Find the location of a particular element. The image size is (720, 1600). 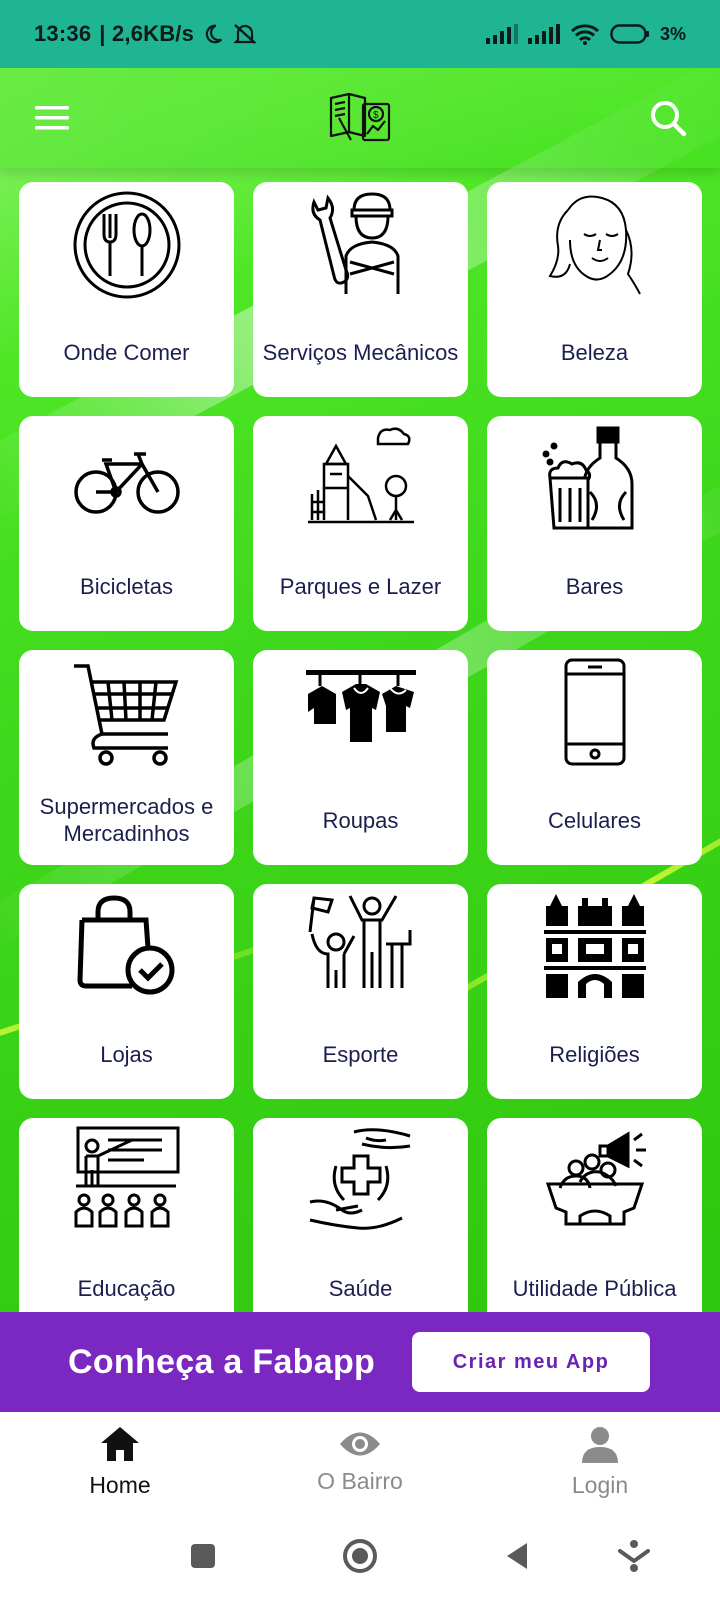

book-money-chart-logo-icon: $ is located at coordinates (360, 118).